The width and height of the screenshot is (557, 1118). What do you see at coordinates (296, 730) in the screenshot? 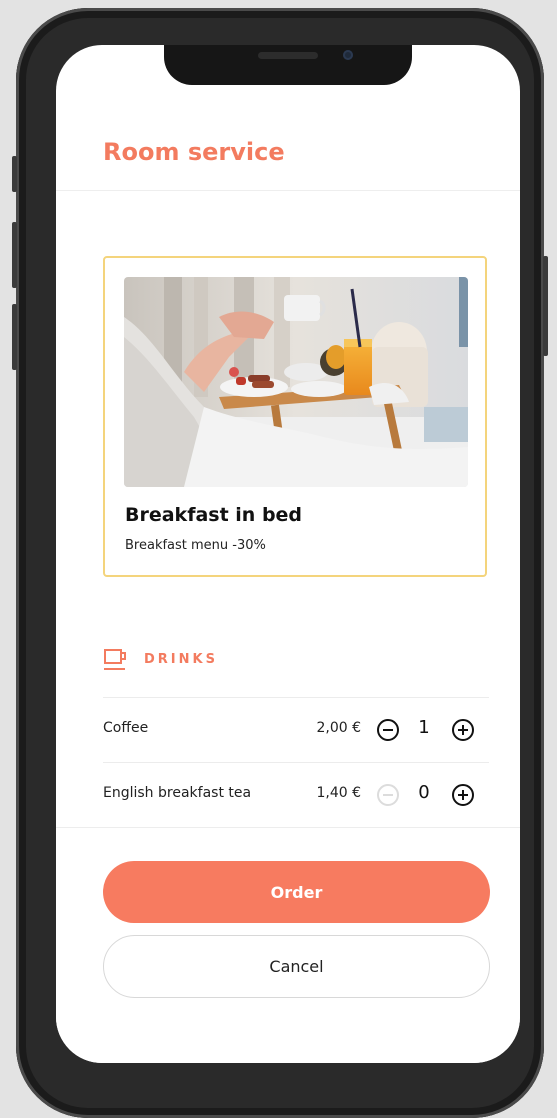
I see `drink-row-coffee: Coffee 2,00 € 1` at bounding box center [296, 730].